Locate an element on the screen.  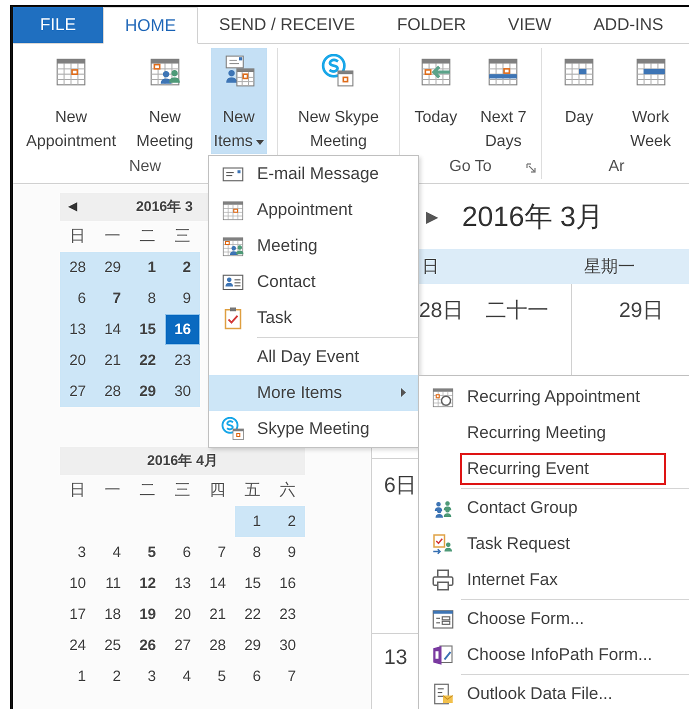
calendar-title: 2016年 3月 is located at coordinates (533, 217).